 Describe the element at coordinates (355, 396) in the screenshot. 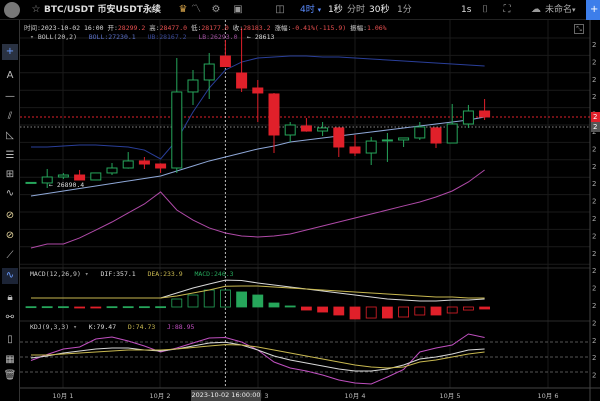

I see `x-tick-label: 10月 4` at that location.